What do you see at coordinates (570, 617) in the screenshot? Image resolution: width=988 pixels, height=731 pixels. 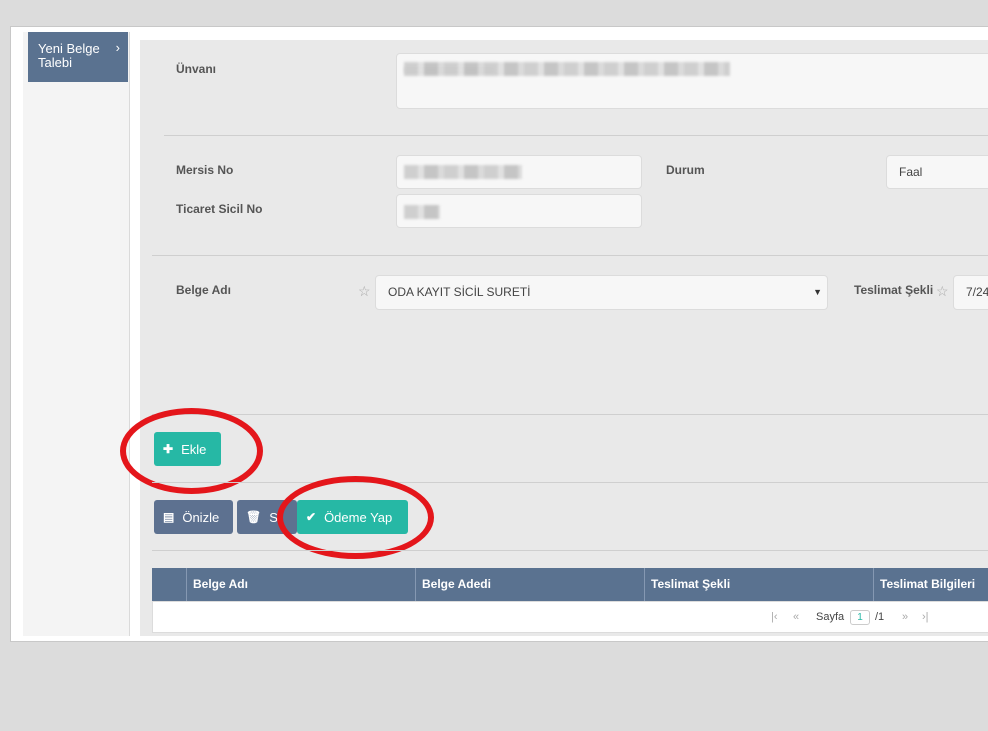 I see `table-pager: |‹ « Sayfa 1 /1 » ›|` at bounding box center [570, 617].